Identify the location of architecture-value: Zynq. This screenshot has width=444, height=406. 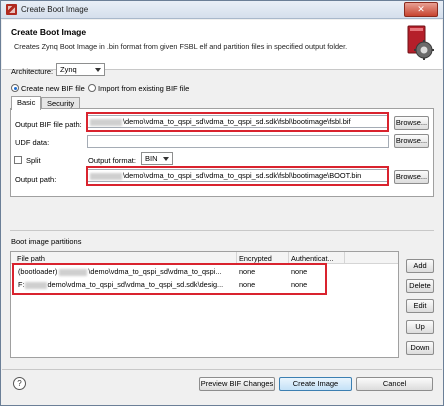
(68, 69).